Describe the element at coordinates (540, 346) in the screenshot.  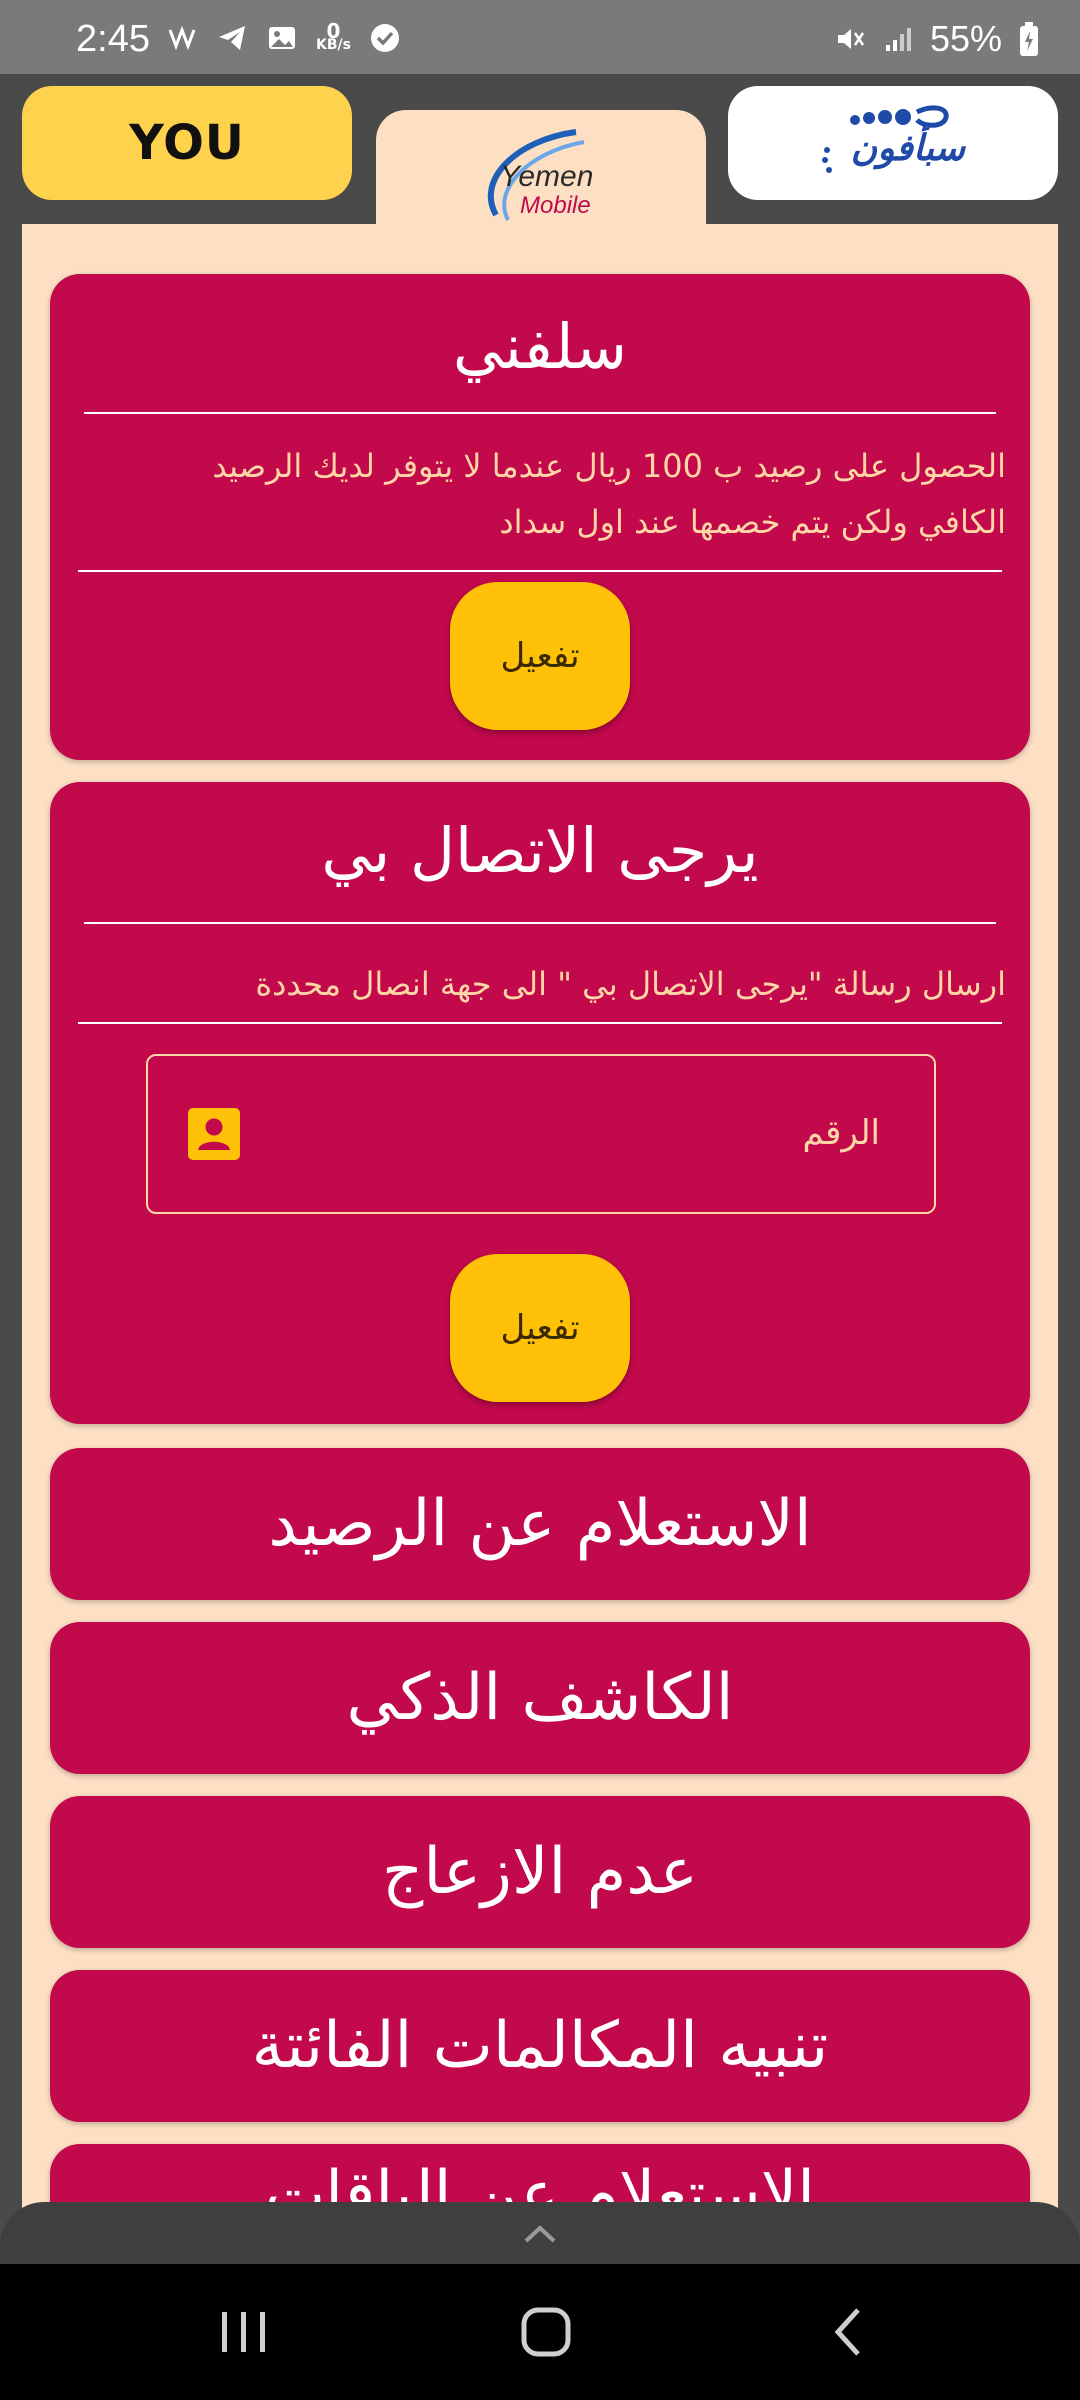
I see `salifni-title: سلفني` at that location.